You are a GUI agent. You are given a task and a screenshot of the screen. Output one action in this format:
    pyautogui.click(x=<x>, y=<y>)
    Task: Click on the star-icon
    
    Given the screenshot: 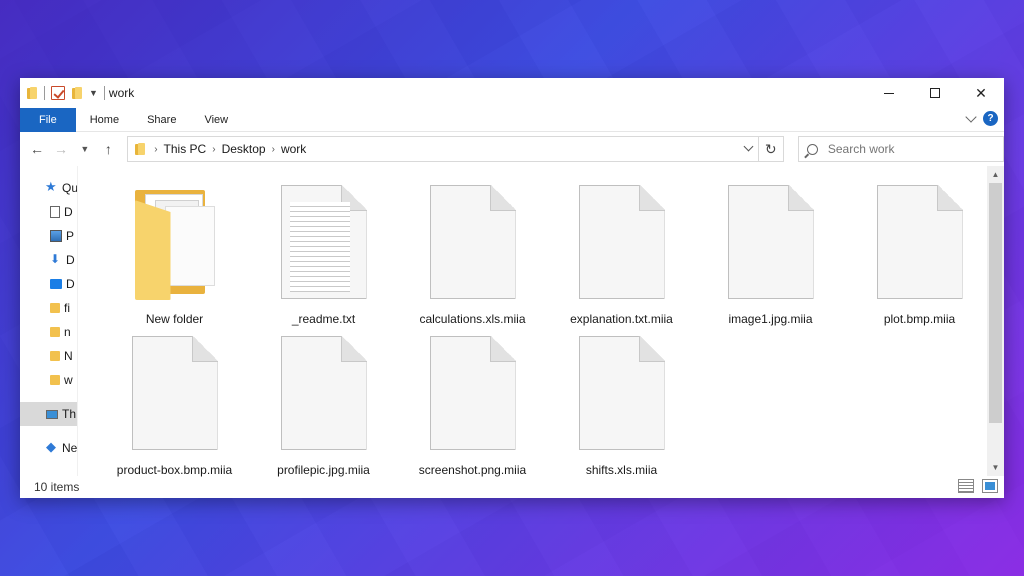 What is the action you would take?
    pyautogui.click(x=51, y=187)
    